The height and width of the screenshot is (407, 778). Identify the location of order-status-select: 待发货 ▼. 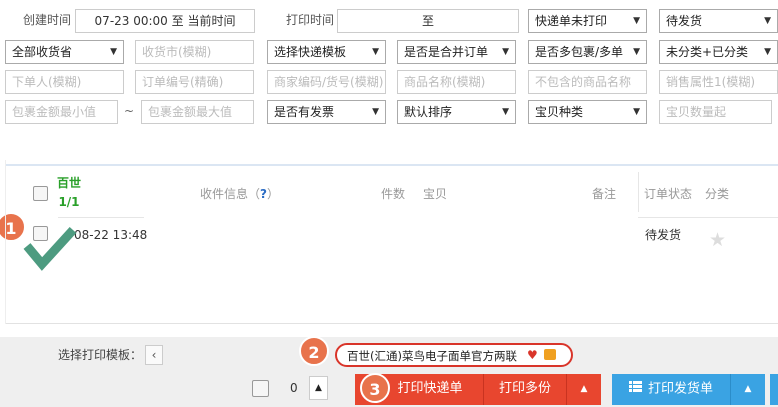
(718, 21).